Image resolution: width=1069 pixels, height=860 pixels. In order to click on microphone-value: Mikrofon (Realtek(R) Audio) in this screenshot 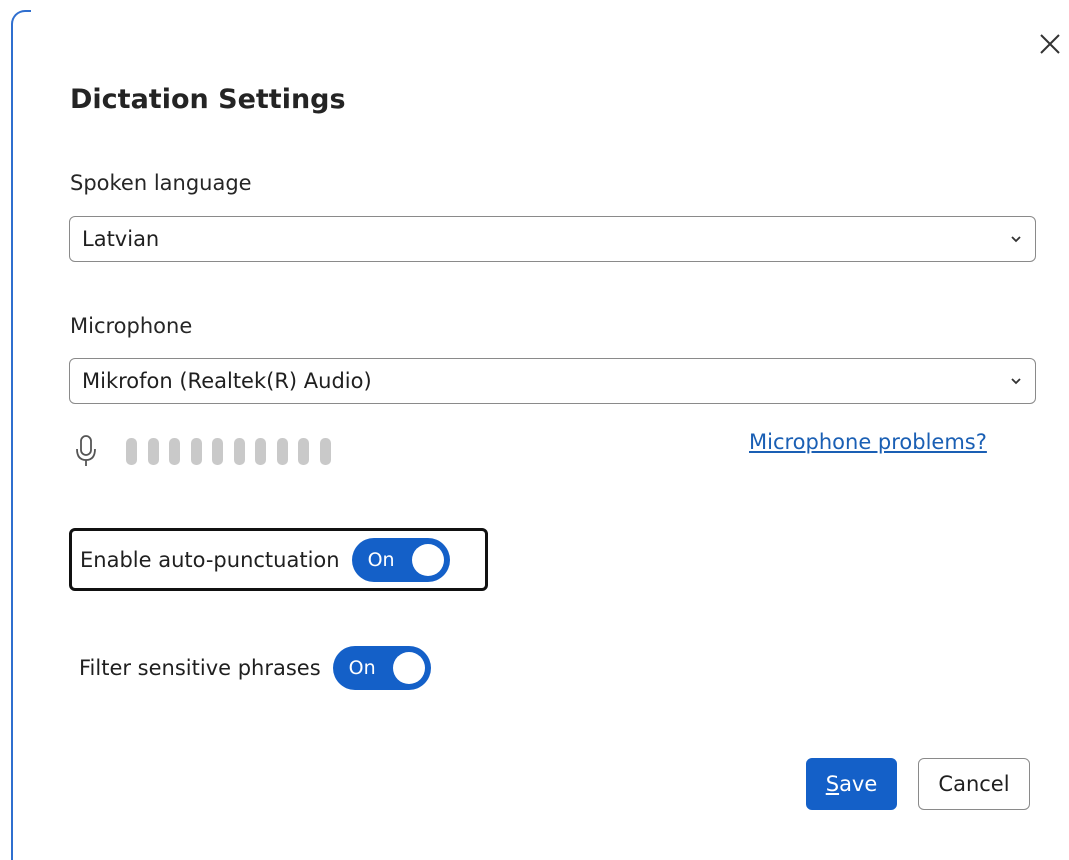, I will do `click(227, 381)`.